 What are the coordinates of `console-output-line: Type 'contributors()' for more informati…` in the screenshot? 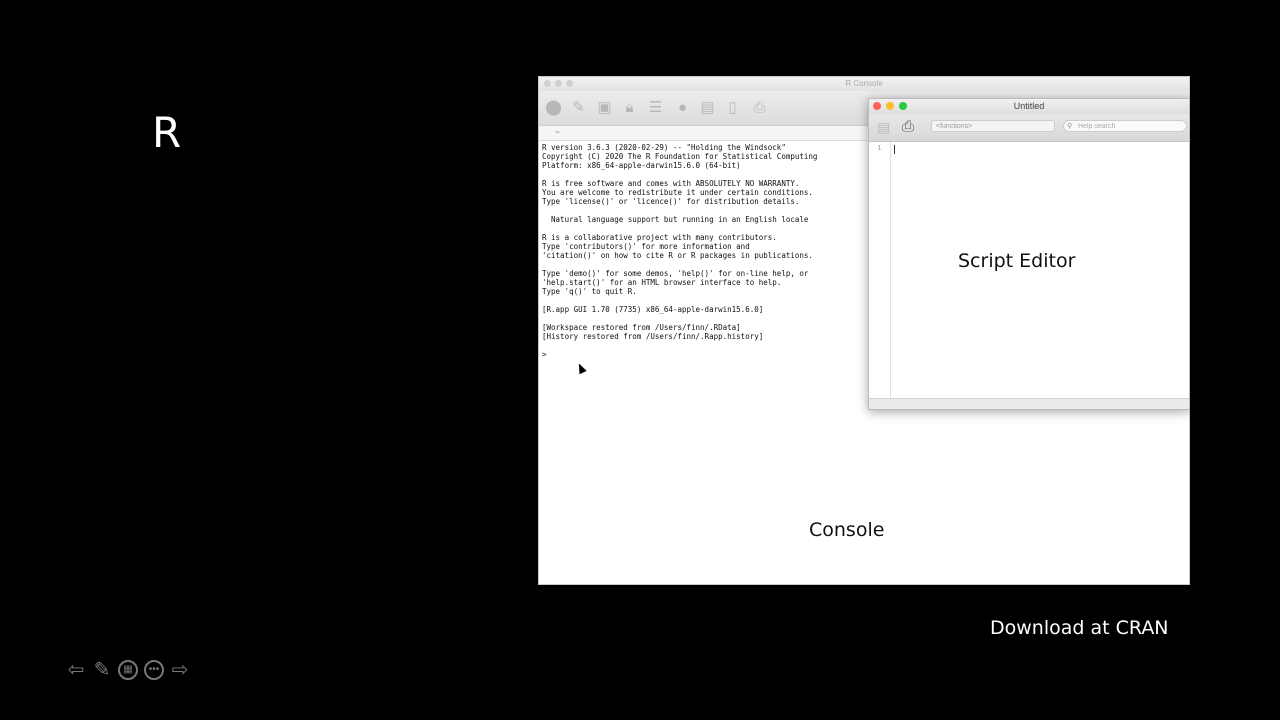 It's located at (646, 246).